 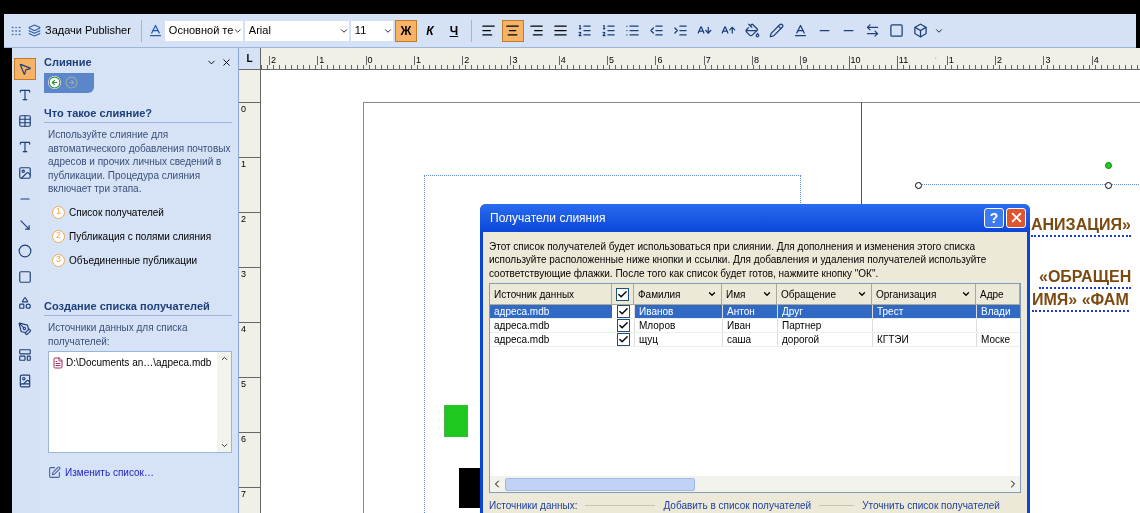 What do you see at coordinates (678, 312) in the screenshot?
I see `table-cell: Иванов` at bounding box center [678, 312].